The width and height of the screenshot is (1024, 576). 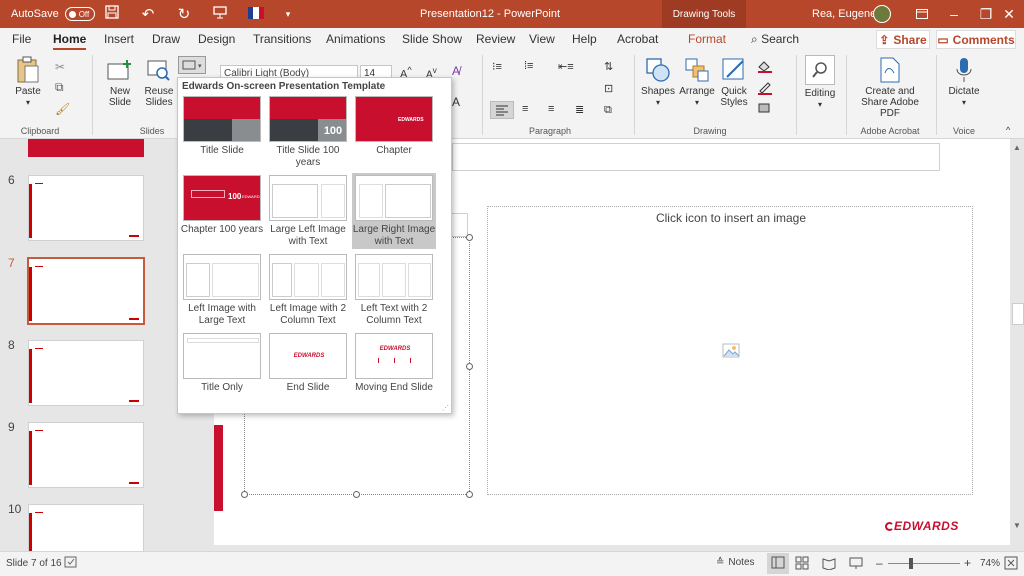 I want to click on grow-font-icon: A^, so click(x=407, y=73).